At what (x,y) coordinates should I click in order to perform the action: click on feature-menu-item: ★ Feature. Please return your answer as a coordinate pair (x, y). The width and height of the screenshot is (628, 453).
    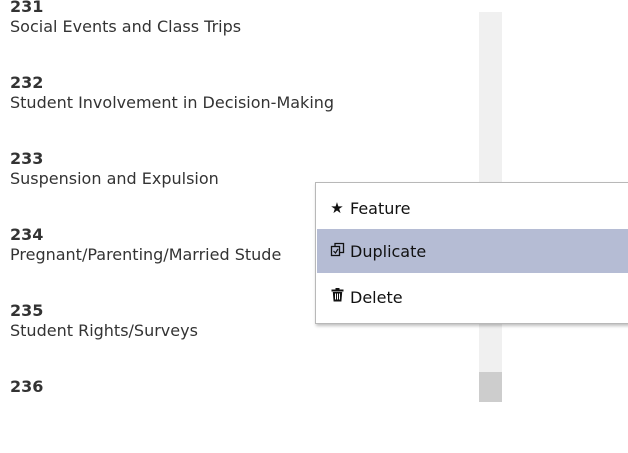
    Looking at the image, I should click on (472, 208).